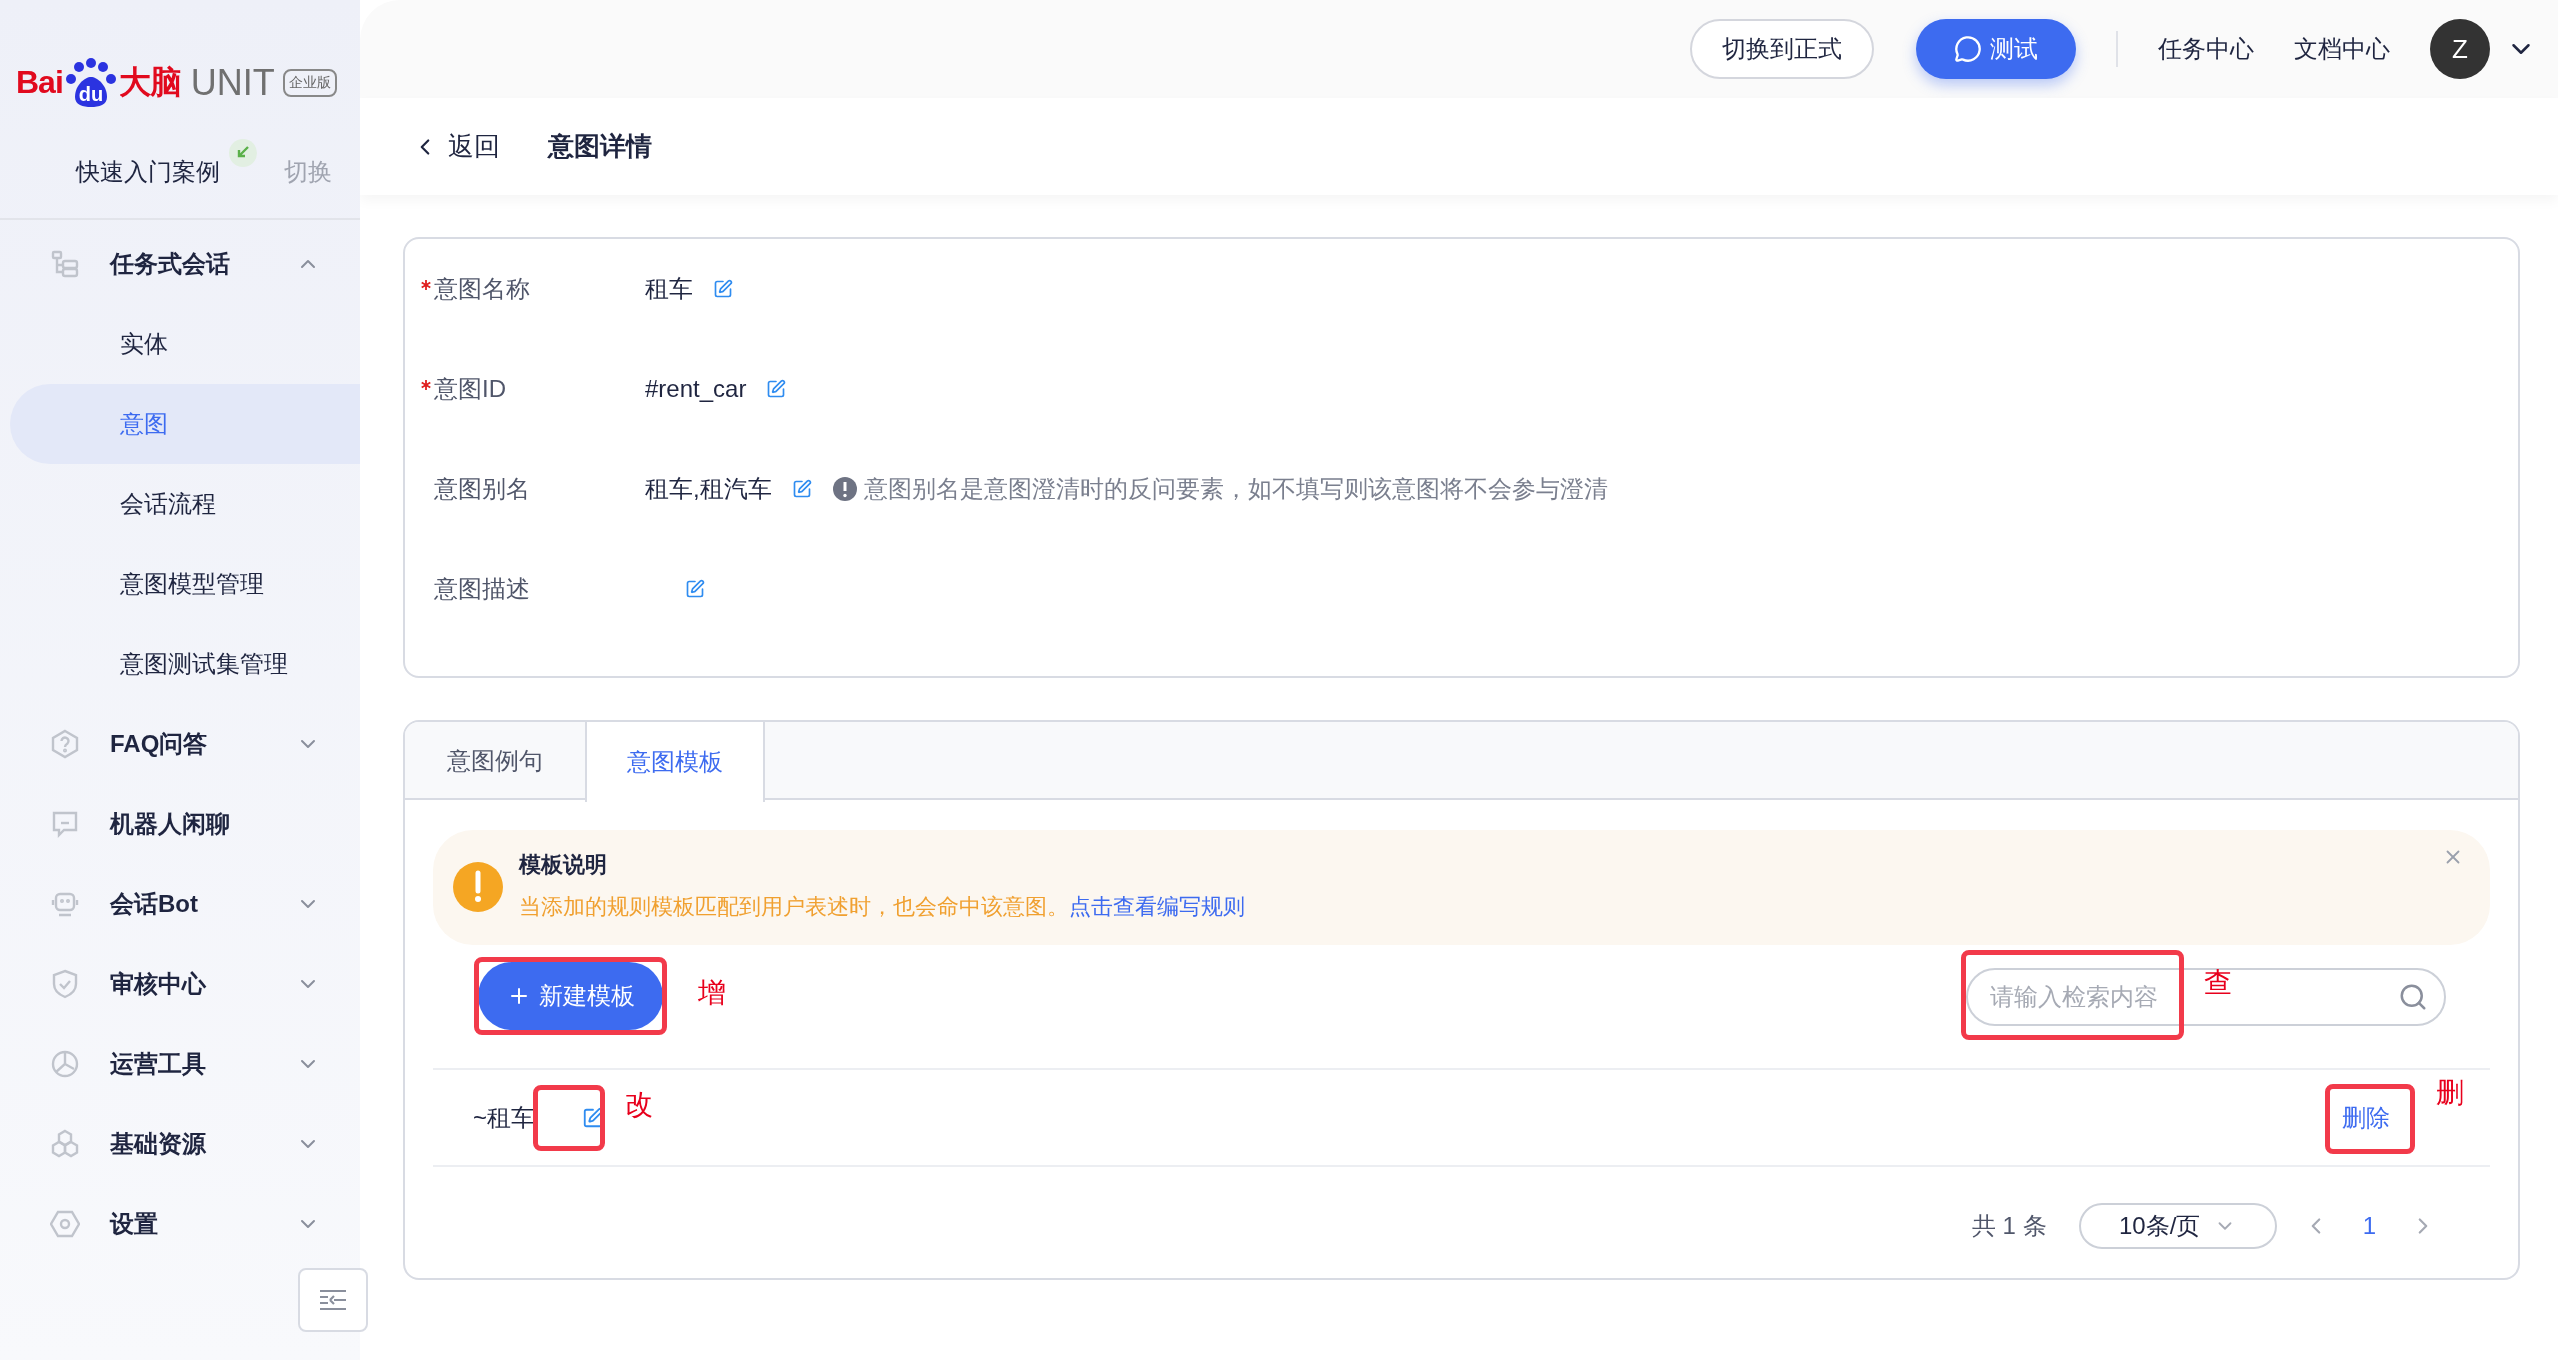 The height and width of the screenshot is (1360, 2558). What do you see at coordinates (708, 489) in the screenshot?
I see `field-value: 租车,租汽车` at bounding box center [708, 489].